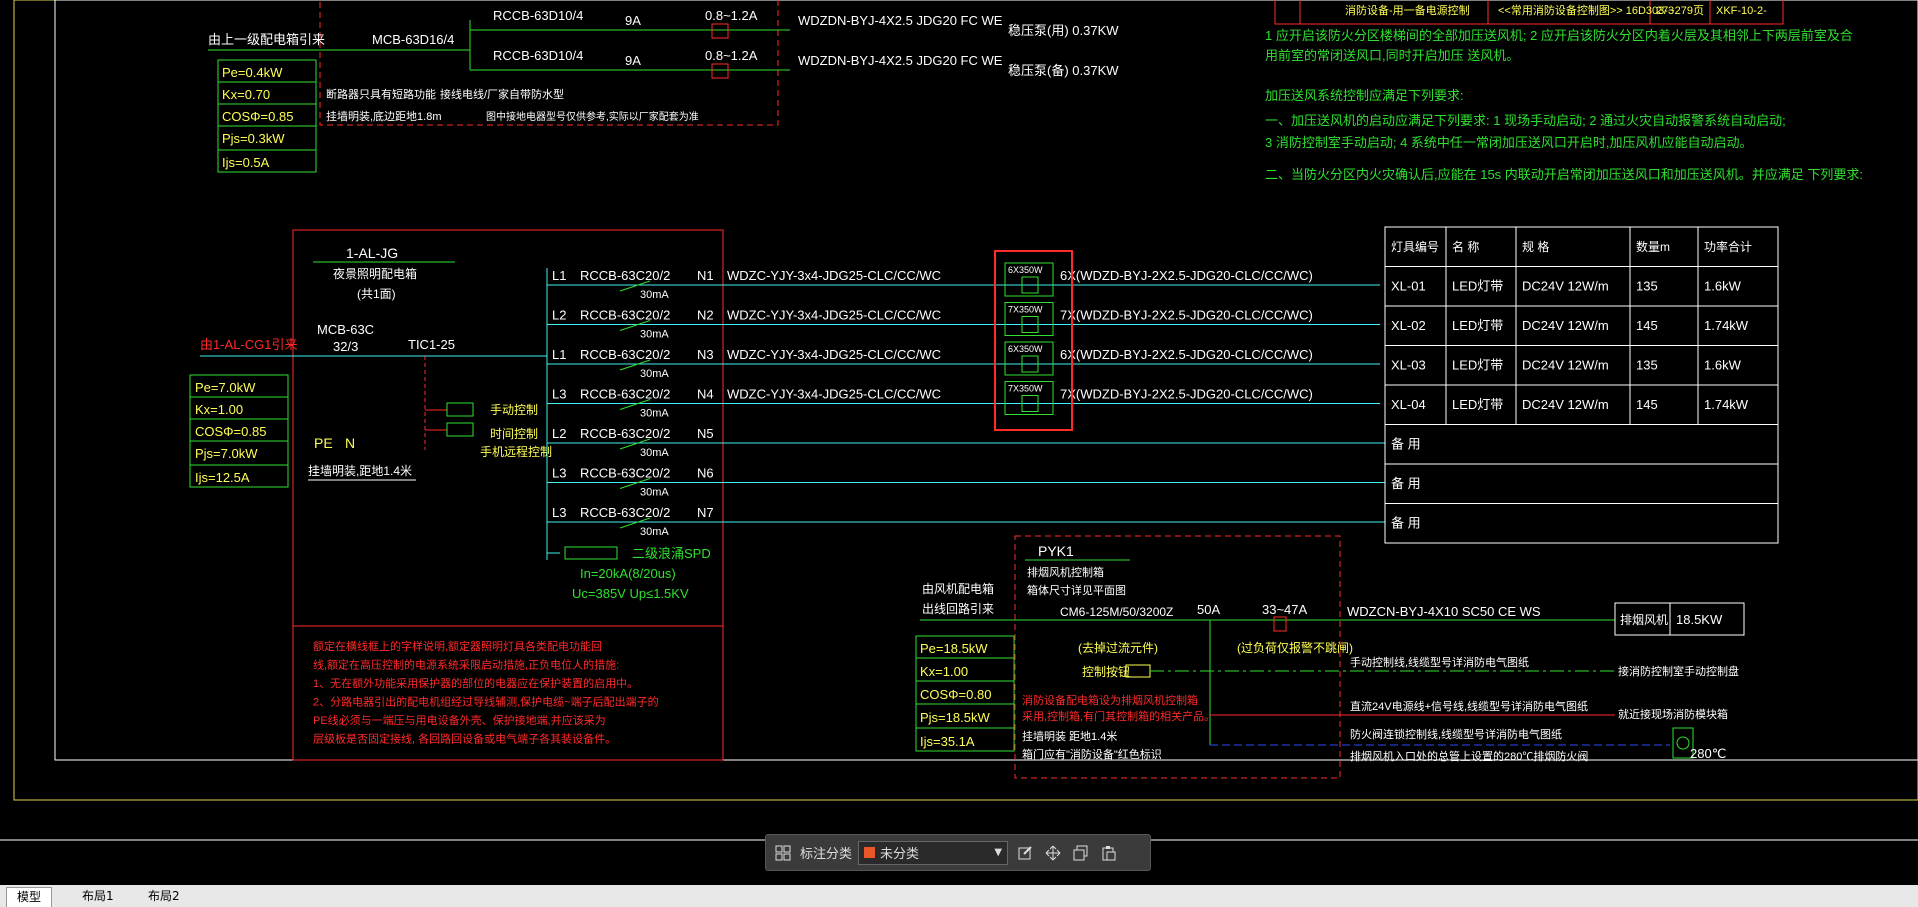  Describe the element at coordinates (1106, 671) in the screenshot. I see `pyk-note-prot2: 控制按钮` at that location.